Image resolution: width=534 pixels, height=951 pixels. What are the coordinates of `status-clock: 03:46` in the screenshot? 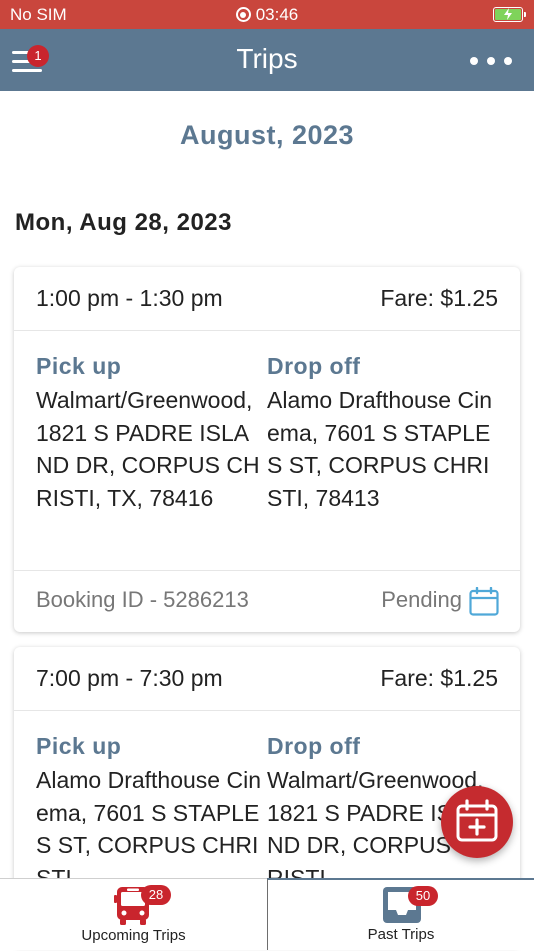 It's located at (267, 15).